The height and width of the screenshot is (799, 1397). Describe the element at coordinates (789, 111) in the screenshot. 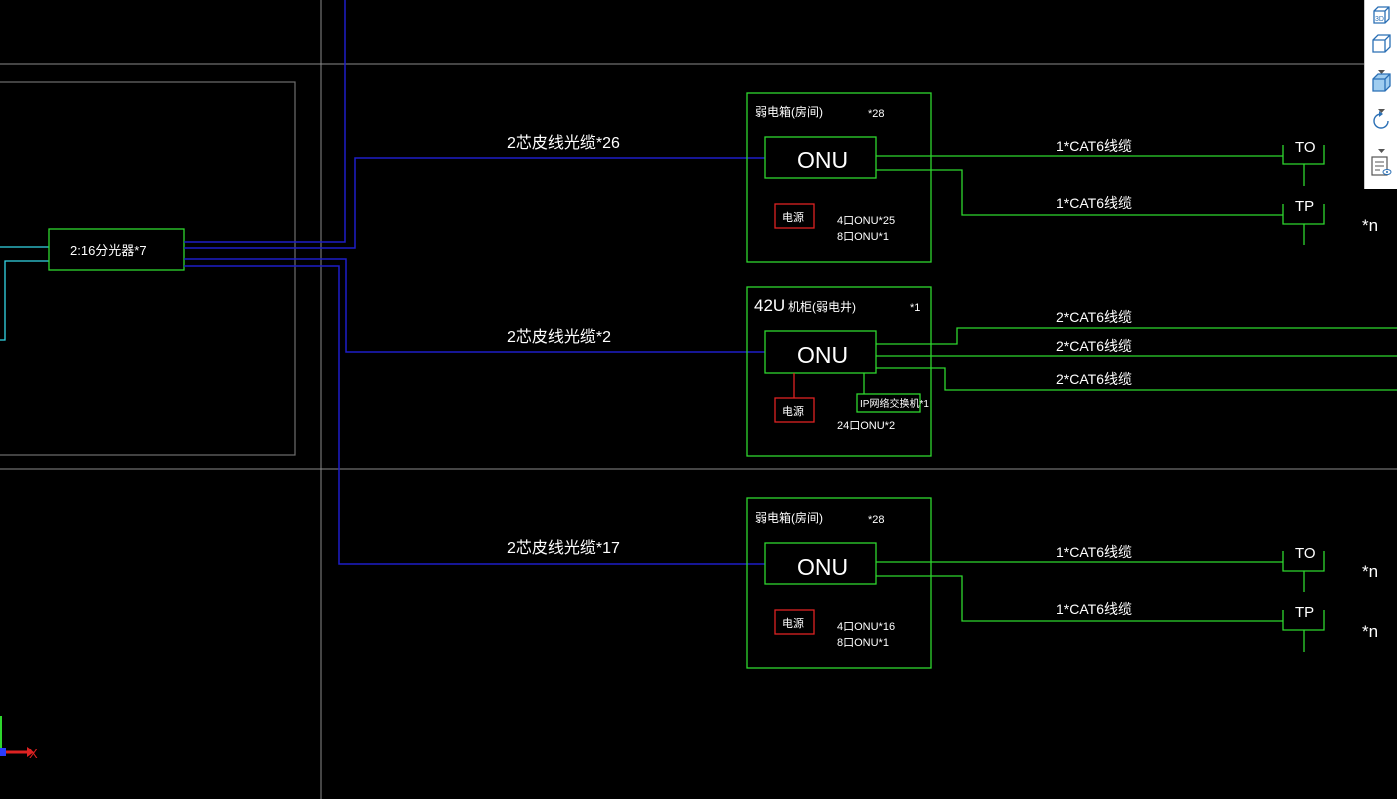

I see `cabinet-room-1-title: 弱电箱(房间)` at that location.